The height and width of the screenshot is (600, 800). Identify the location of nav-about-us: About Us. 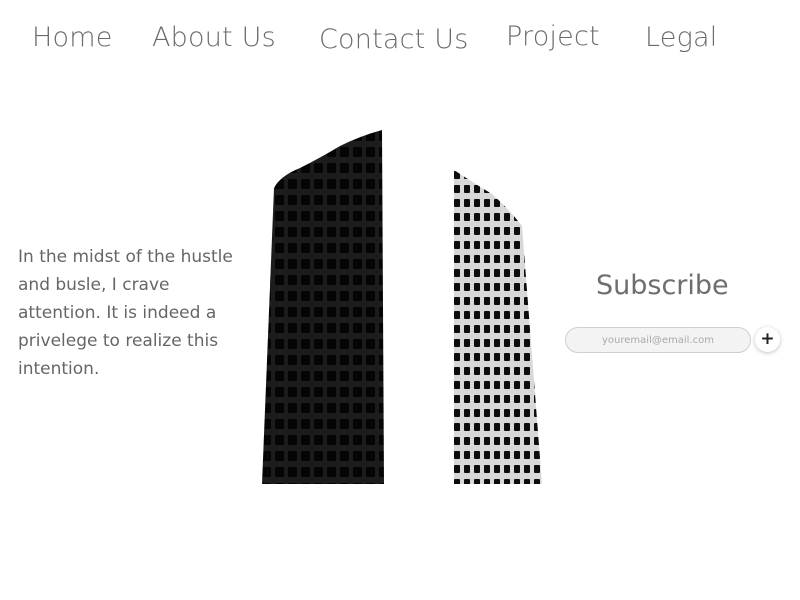
(214, 37).